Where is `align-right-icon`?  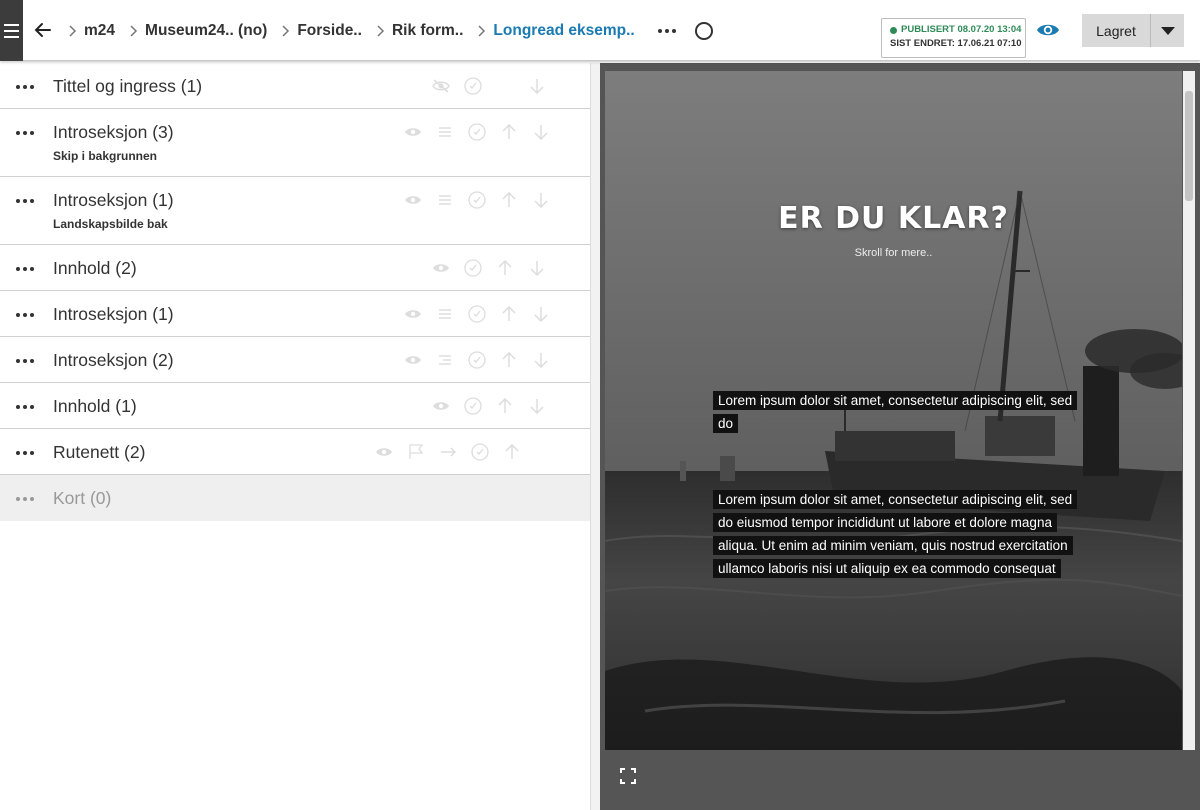 align-right-icon is located at coordinates (445, 360).